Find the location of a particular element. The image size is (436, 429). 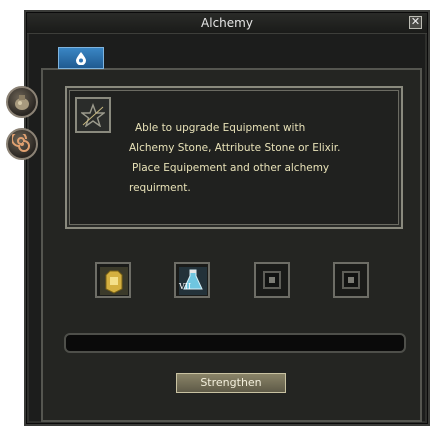

alchemy-pouch-button is located at coordinates (22, 102).